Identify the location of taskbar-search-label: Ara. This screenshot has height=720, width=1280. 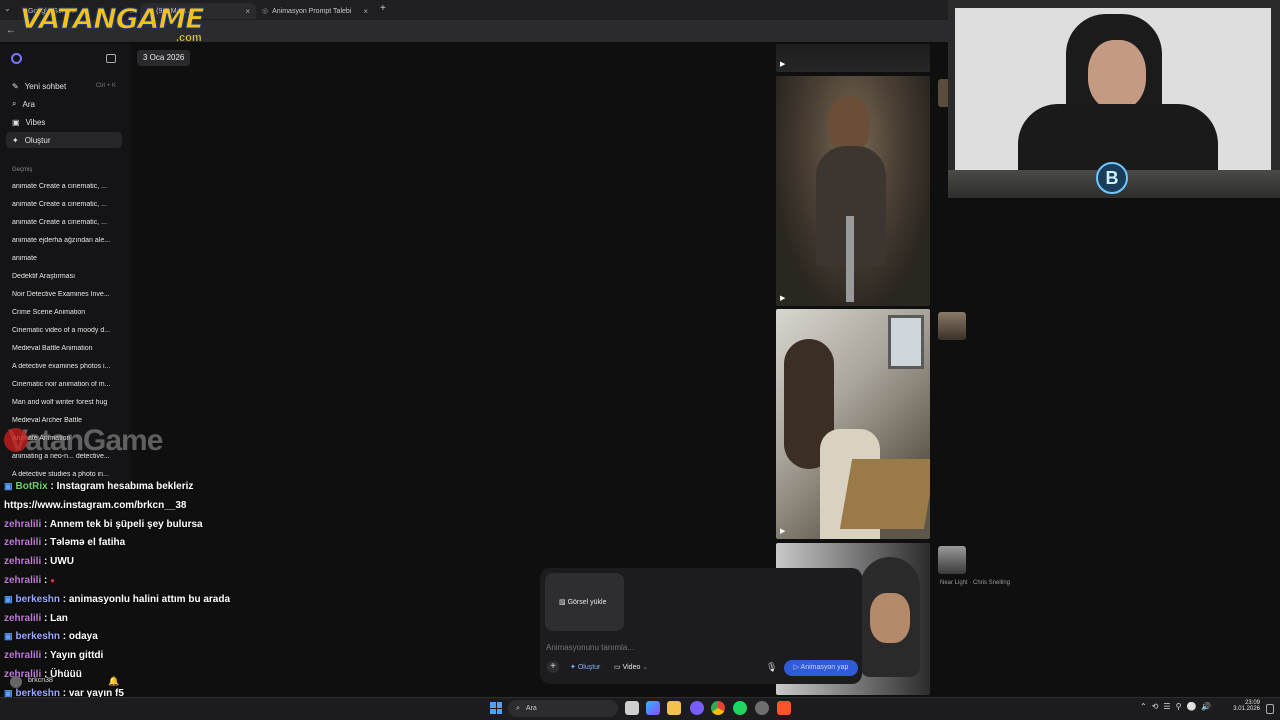
(531, 708).